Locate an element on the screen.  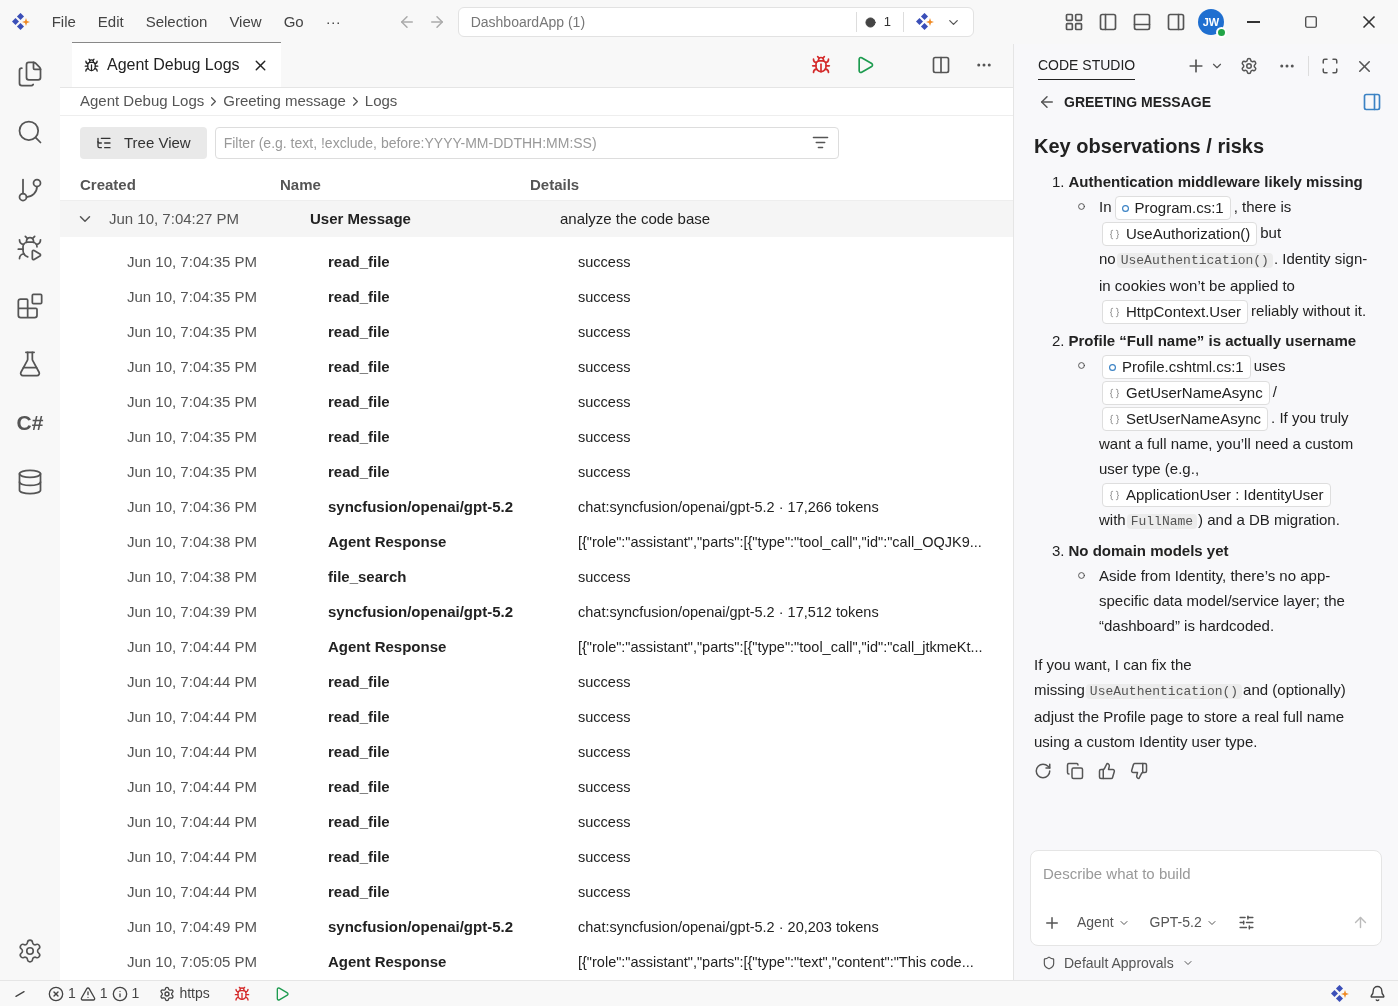
tools-icon is located at coordinates (1246, 922).